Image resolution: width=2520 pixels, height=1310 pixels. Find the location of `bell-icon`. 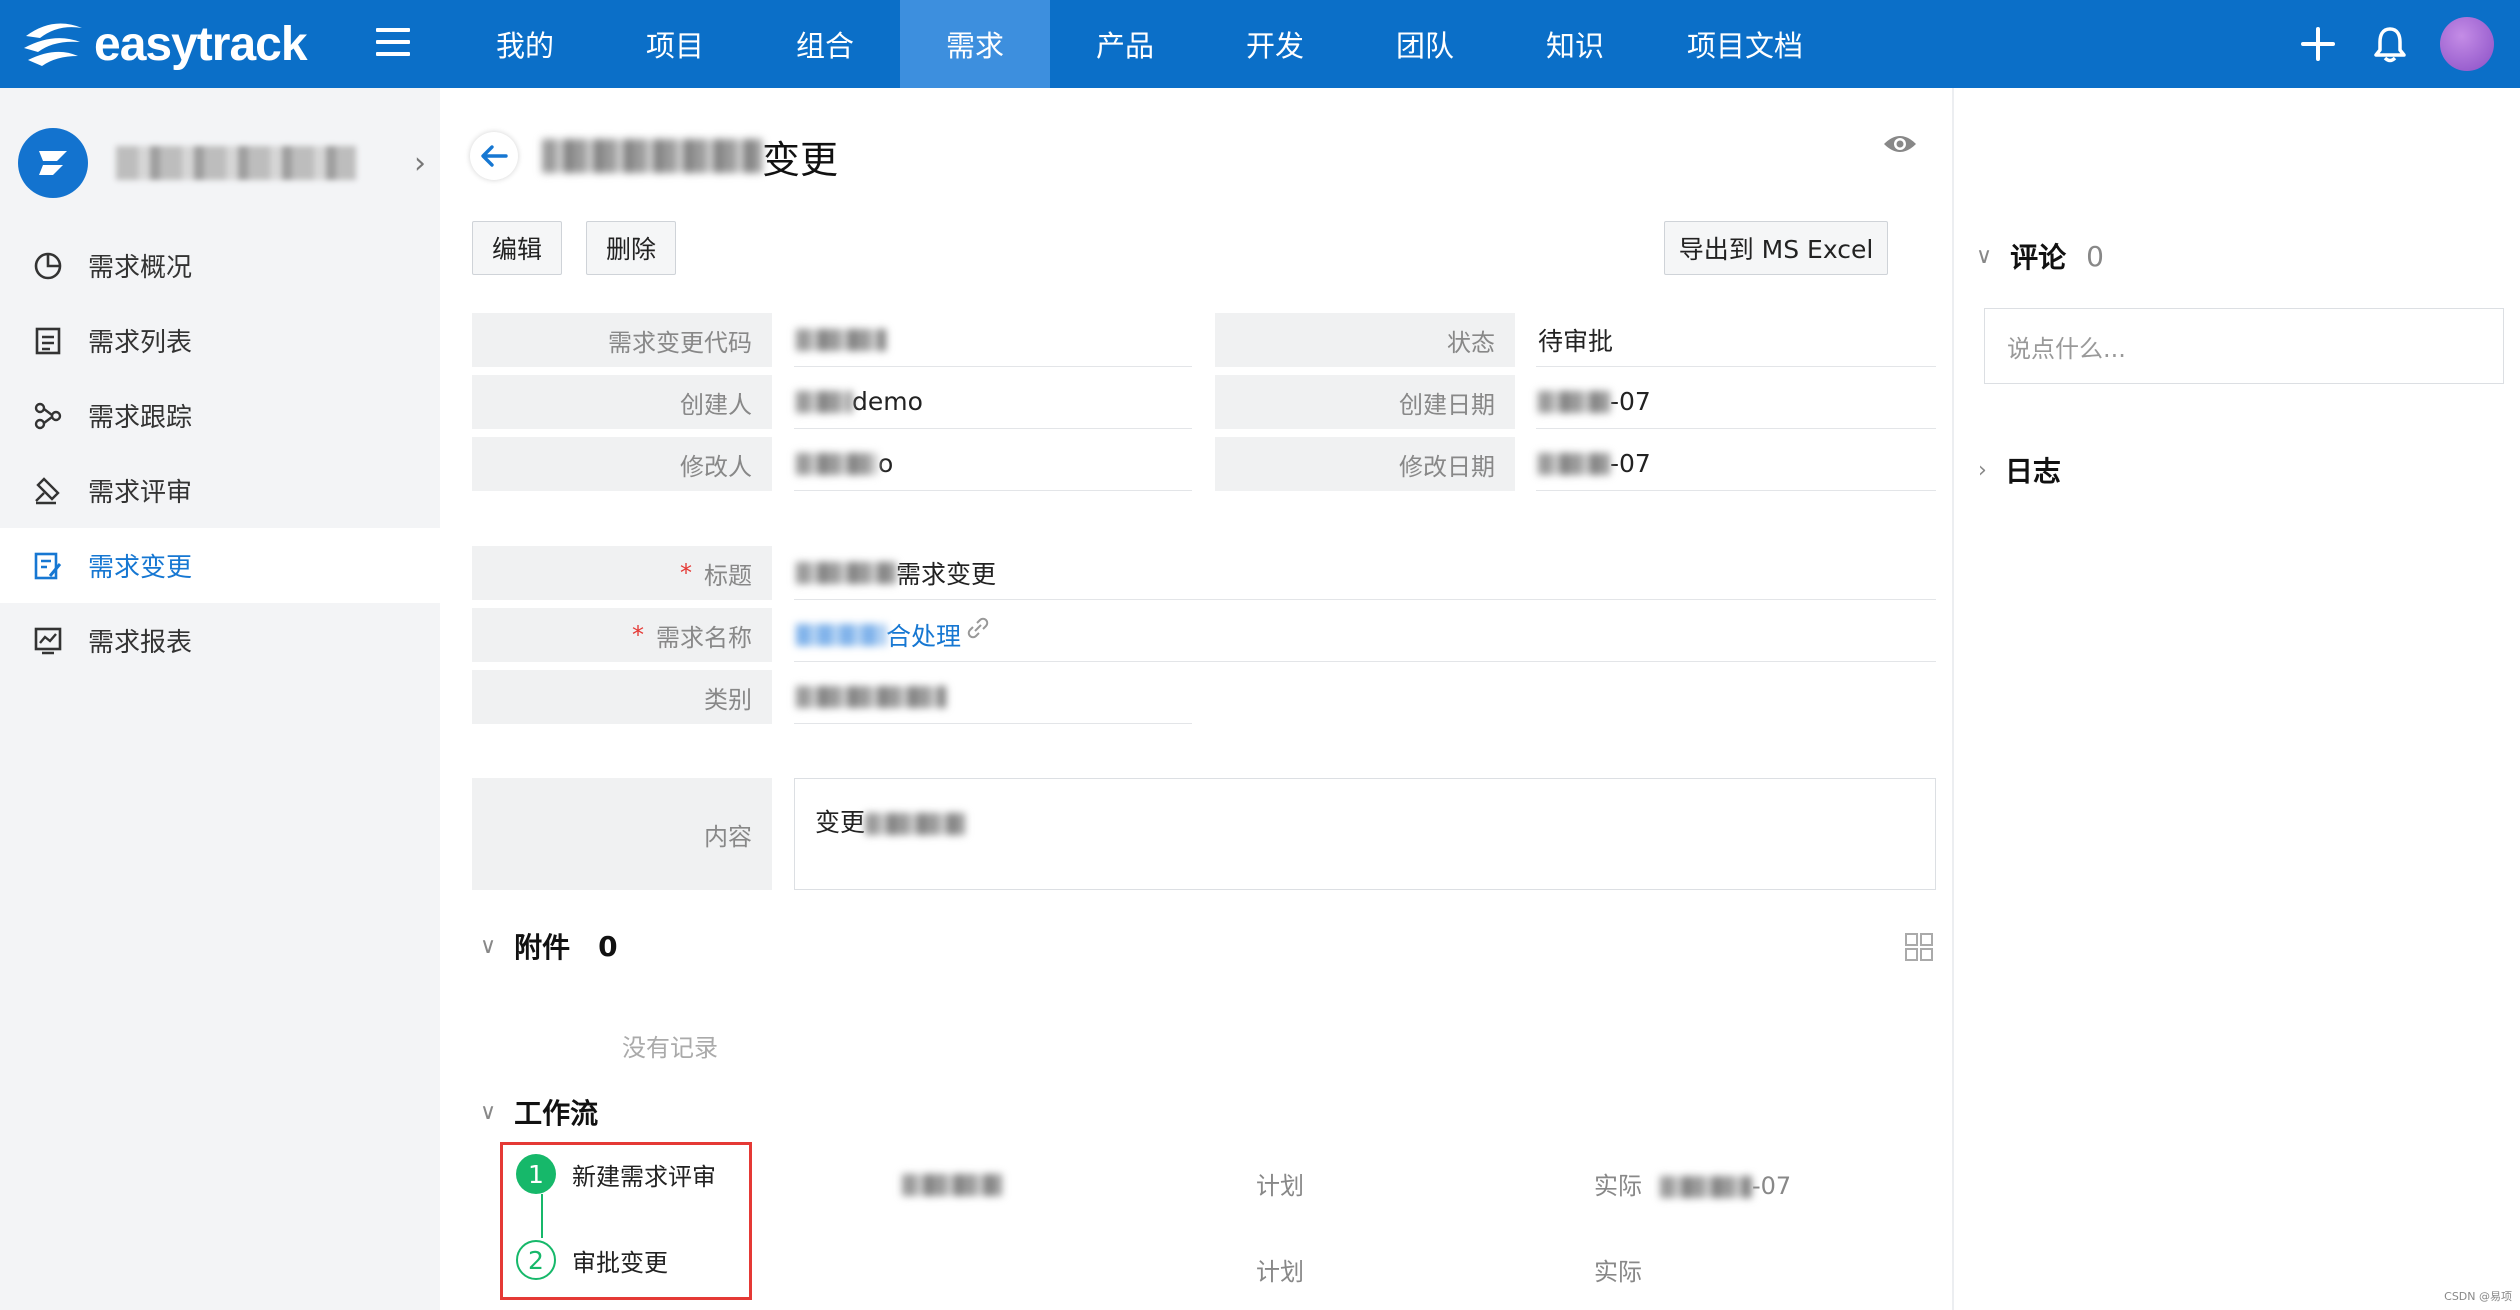

bell-icon is located at coordinates (2390, 44).